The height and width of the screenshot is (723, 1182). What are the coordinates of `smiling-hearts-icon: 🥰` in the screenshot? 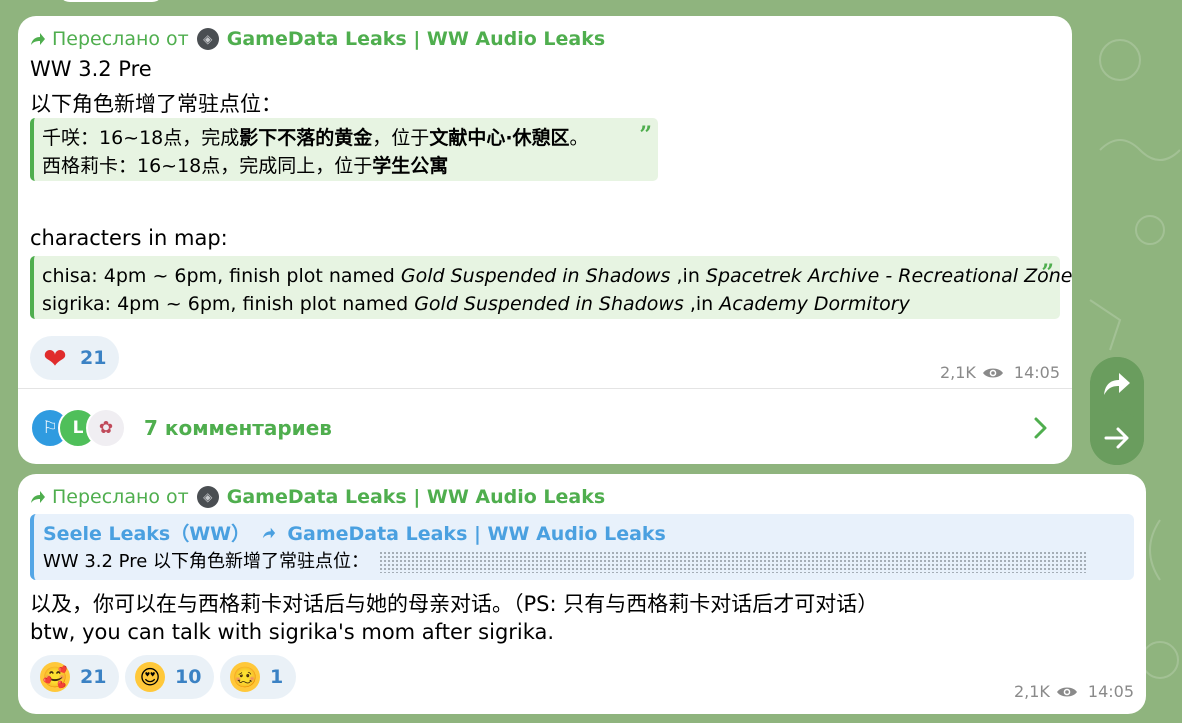 It's located at (55, 677).